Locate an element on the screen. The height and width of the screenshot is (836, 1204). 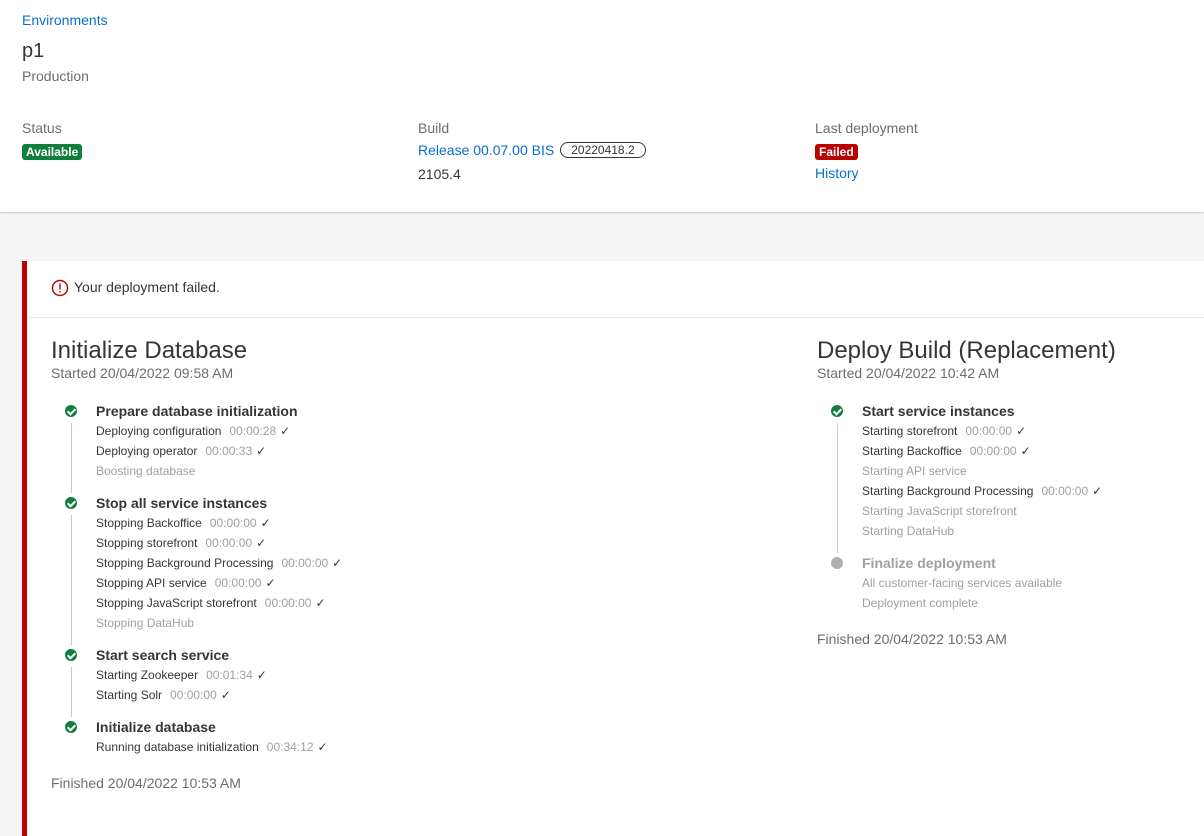
error-circle-icon is located at coordinates (60, 290).